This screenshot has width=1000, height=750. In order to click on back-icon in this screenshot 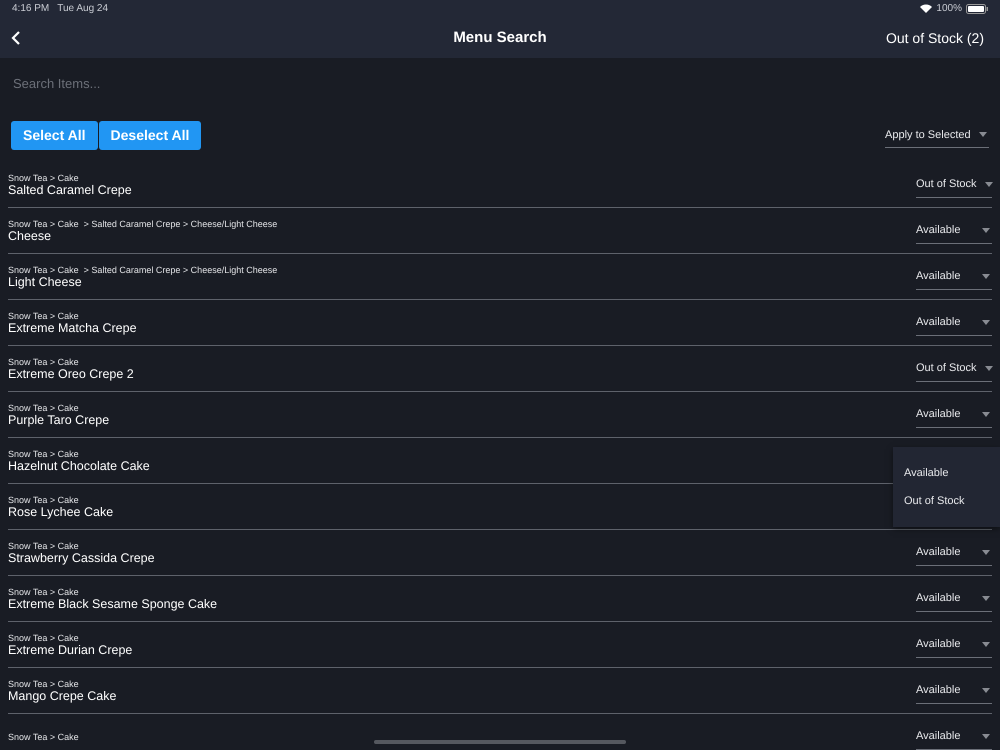, I will do `click(16, 38)`.